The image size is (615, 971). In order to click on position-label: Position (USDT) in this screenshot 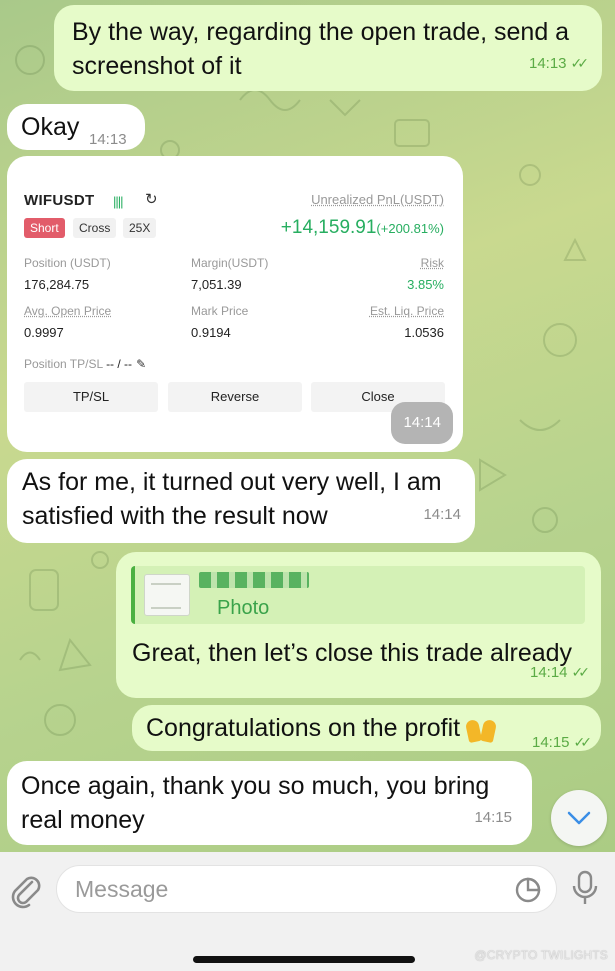, I will do `click(67, 263)`.